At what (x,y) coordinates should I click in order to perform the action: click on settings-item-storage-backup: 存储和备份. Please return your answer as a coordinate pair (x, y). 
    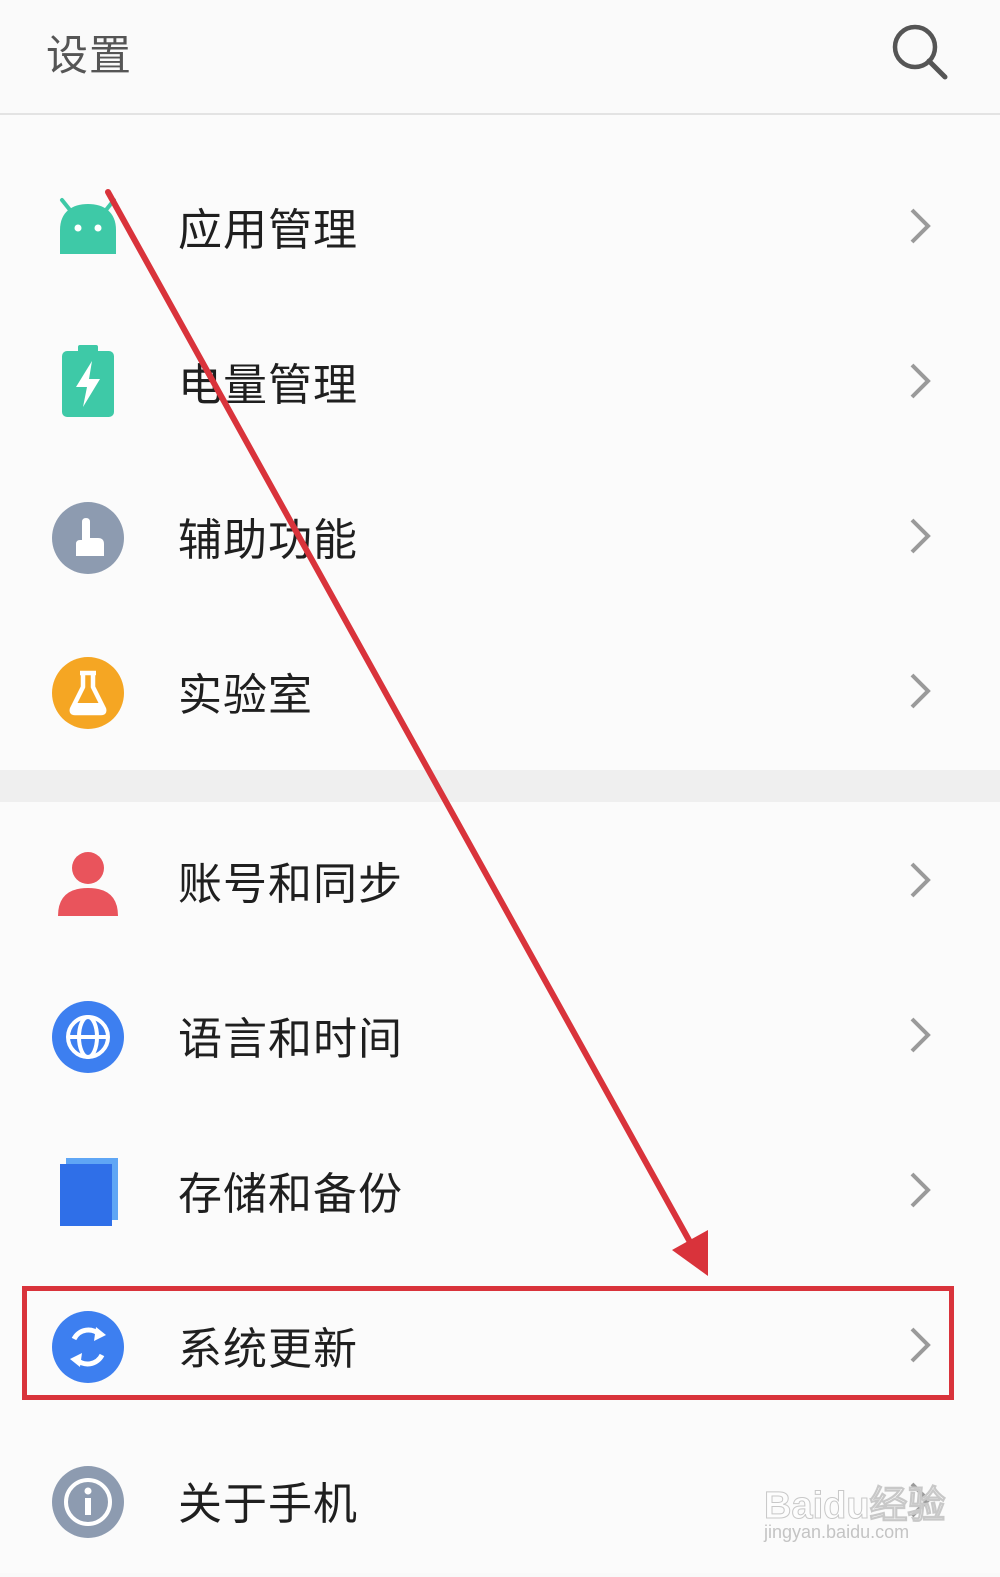
    Looking at the image, I should click on (500, 1189).